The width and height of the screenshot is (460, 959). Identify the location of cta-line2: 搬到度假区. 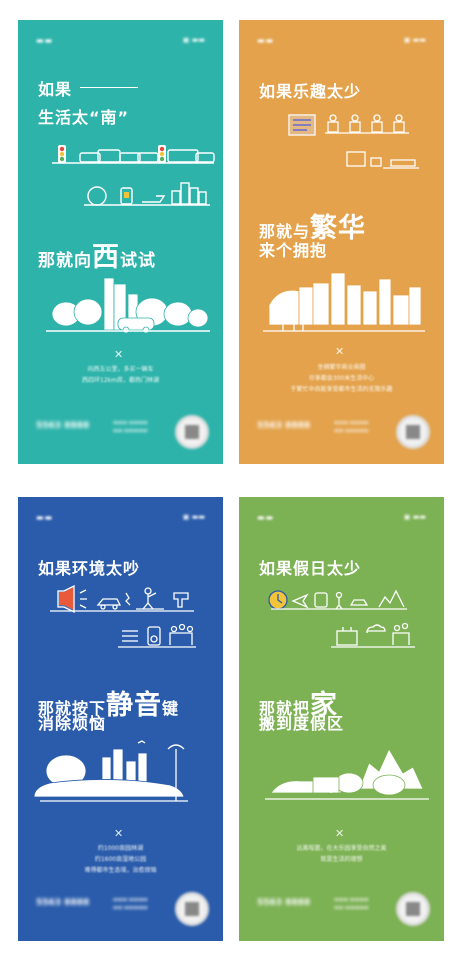
(302, 723).